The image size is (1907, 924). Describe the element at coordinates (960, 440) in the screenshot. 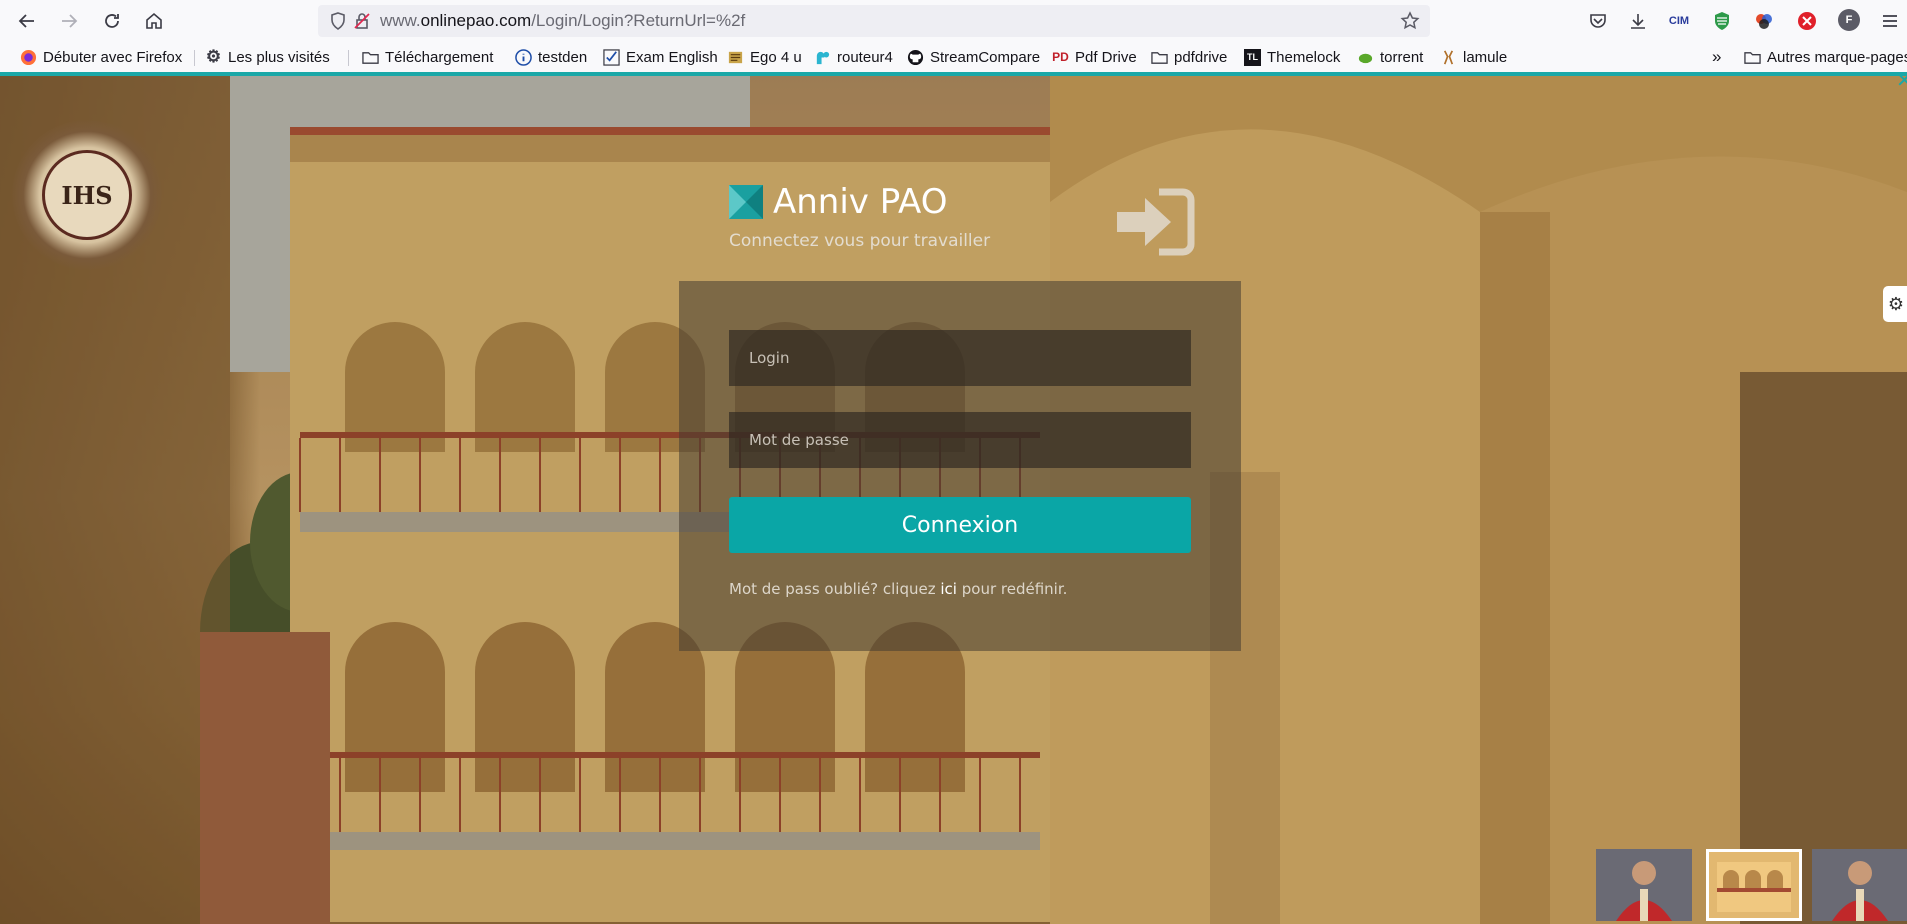

I see `password-input` at that location.